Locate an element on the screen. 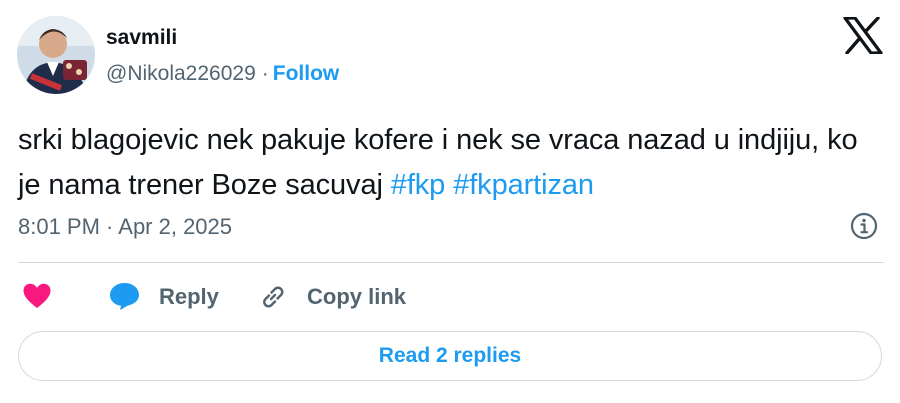 This screenshot has width=900, height=403. action-bar: Reply Copy link is located at coordinates (450, 296).